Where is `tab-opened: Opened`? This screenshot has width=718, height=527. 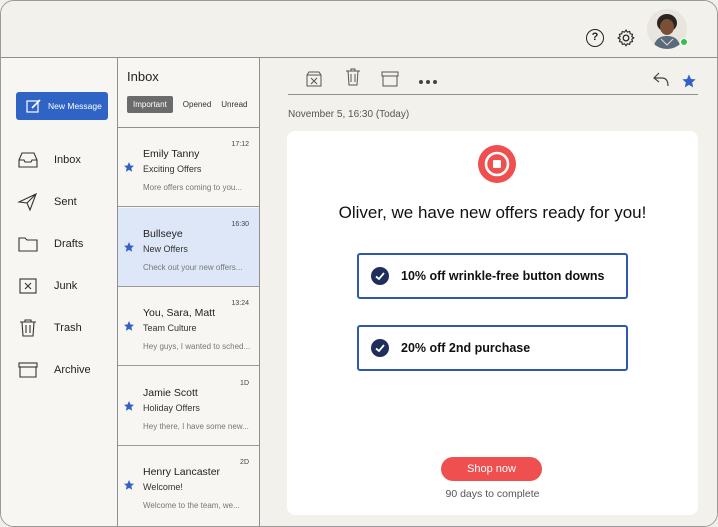 tab-opened: Opened is located at coordinates (197, 104).